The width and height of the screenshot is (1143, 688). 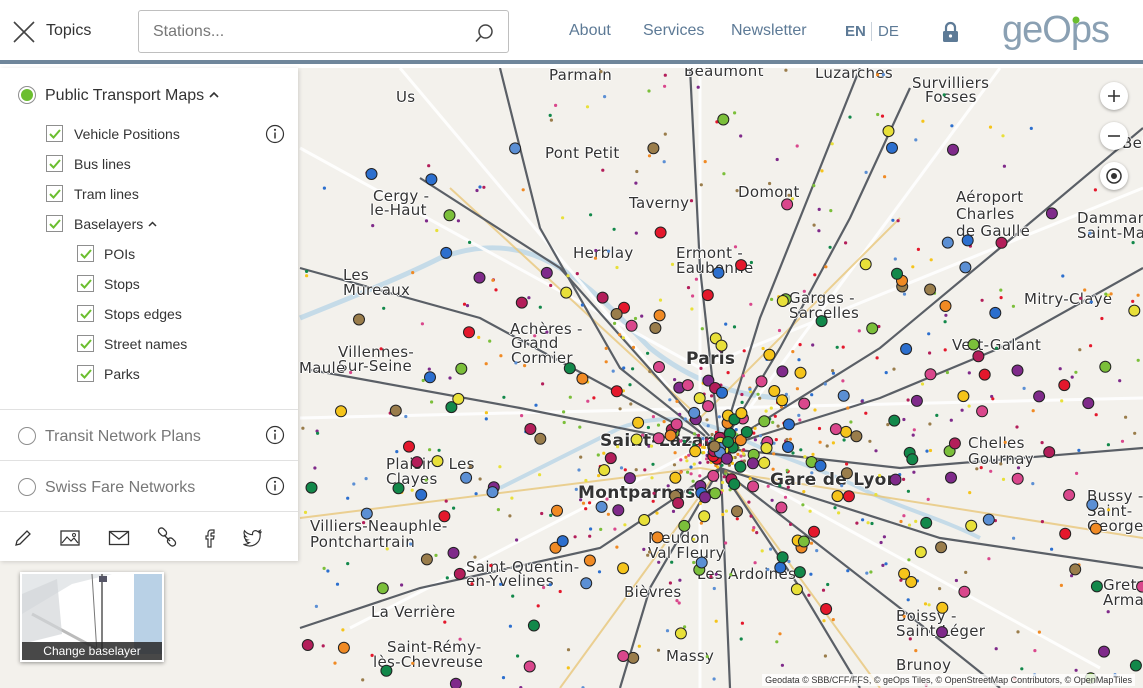 What do you see at coordinates (888, 31) in the screenshot?
I see `lang-de-button: DE` at bounding box center [888, 31].